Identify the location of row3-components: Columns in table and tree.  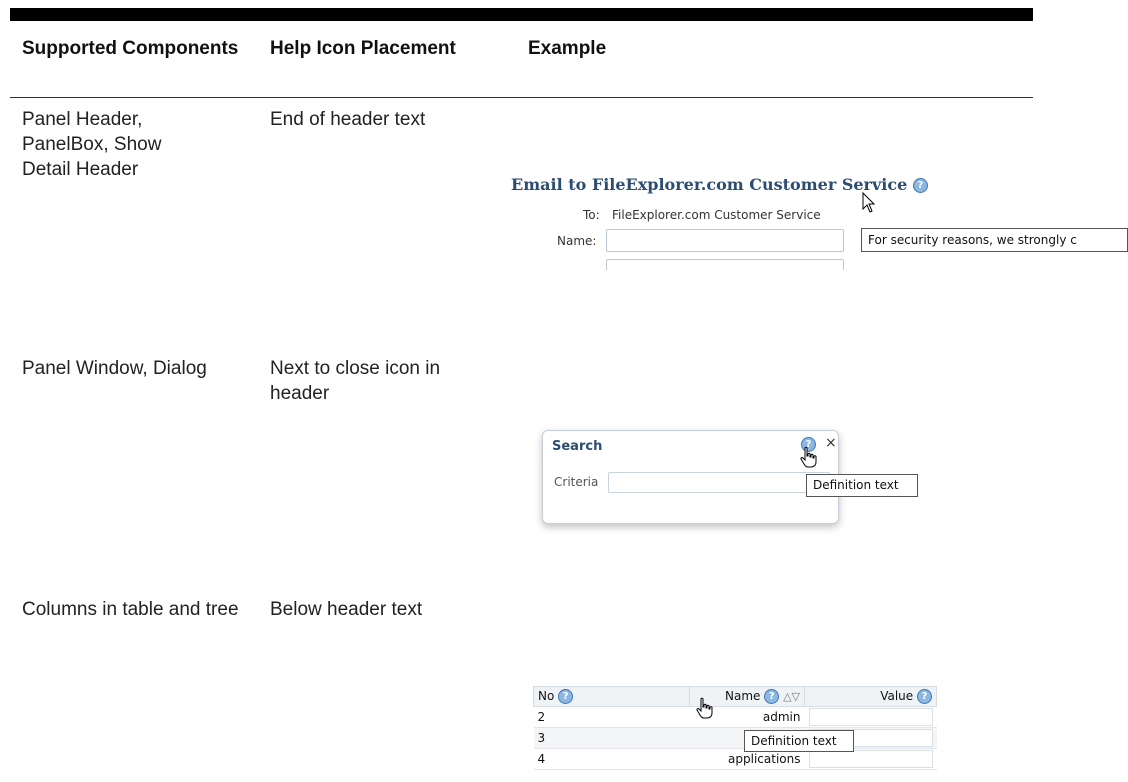
(130, 609).